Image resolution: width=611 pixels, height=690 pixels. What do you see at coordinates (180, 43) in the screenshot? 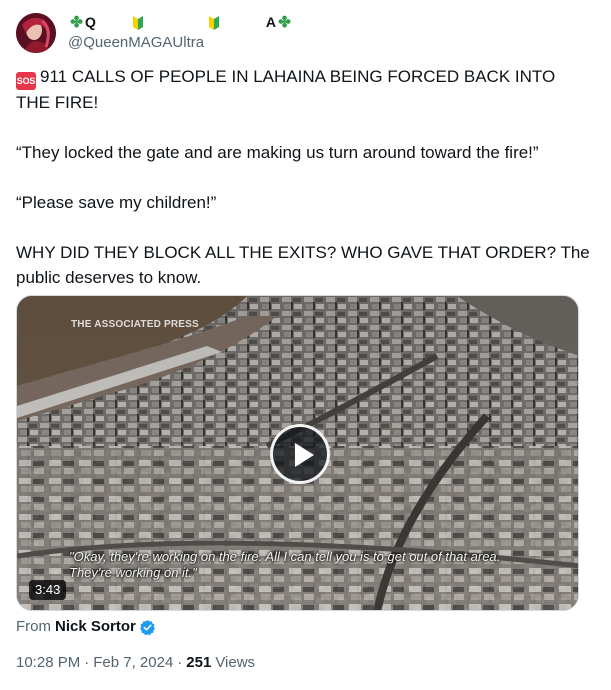
I see `author-handle: @QueenMAGAUltra` at bounding box center [180, 43].